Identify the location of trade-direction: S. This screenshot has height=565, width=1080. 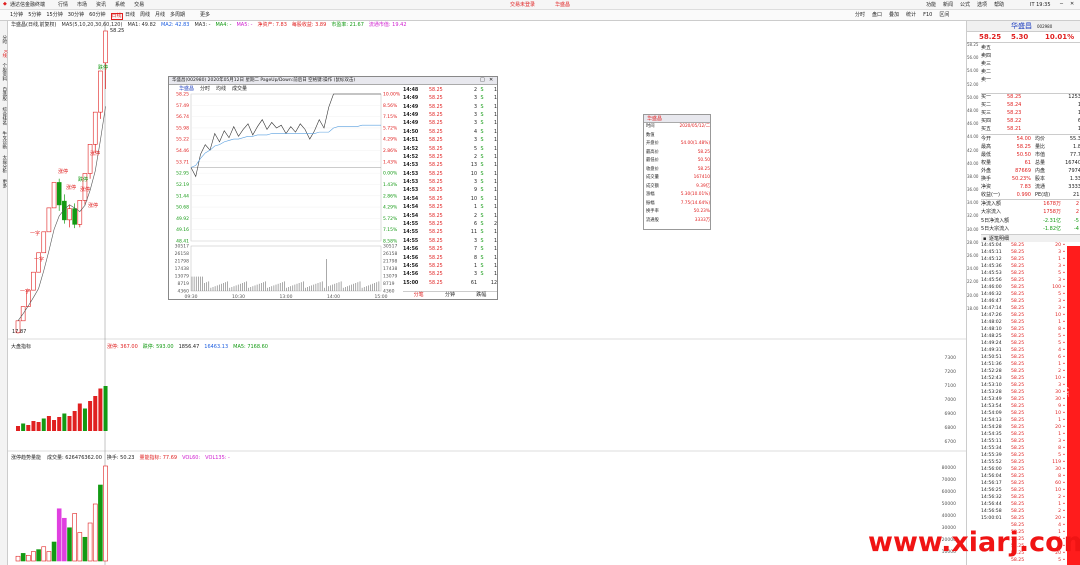
(482, 174).